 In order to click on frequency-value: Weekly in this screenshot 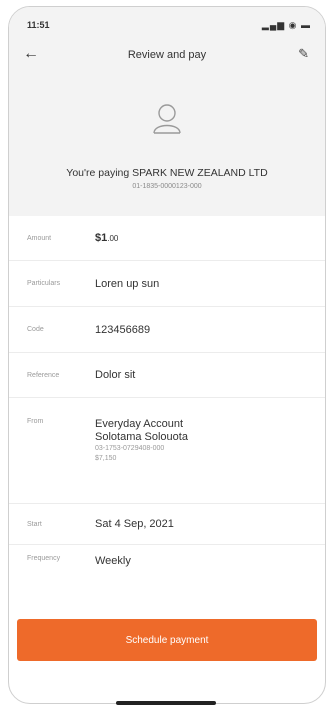, I will do `click(113, 561)`.